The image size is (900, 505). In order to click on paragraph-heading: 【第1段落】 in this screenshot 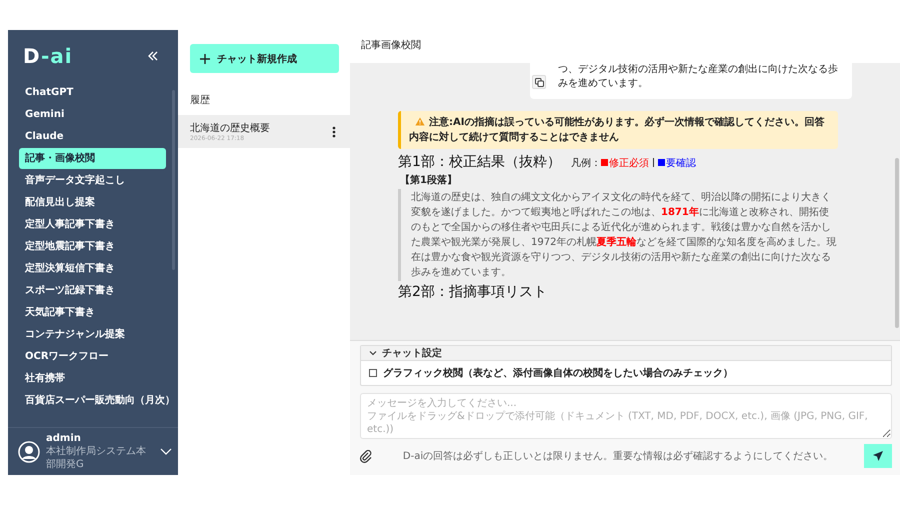, I will do `click(429, 180)`.